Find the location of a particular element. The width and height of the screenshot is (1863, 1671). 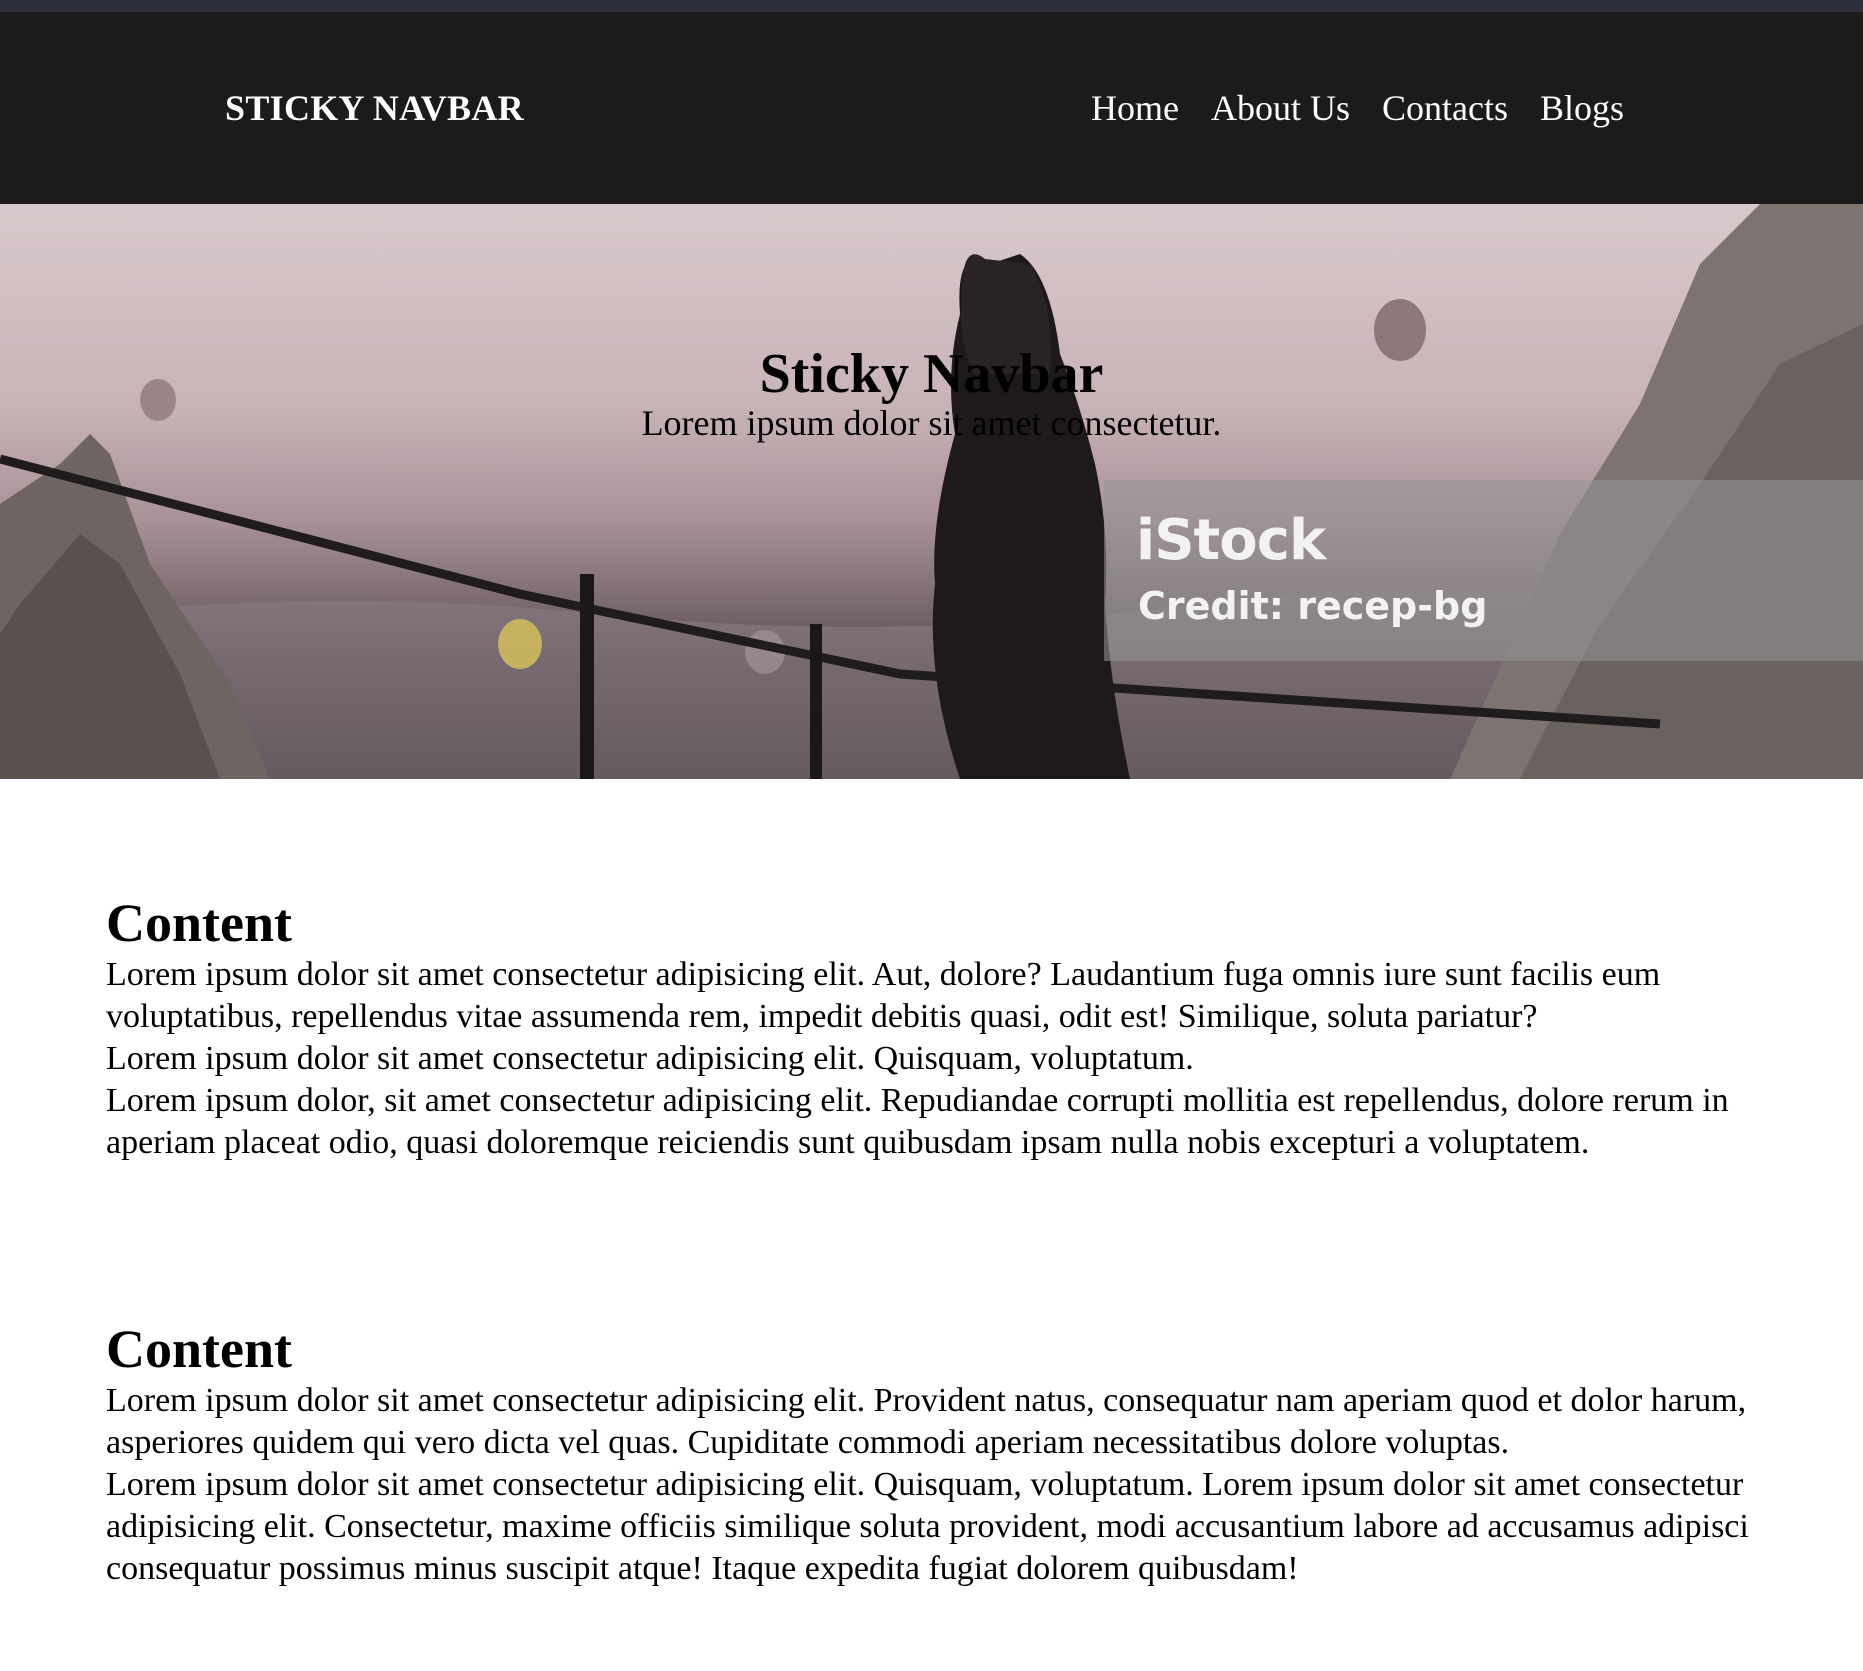

nav-link-home: Home is located at coordinates (1135, 108).